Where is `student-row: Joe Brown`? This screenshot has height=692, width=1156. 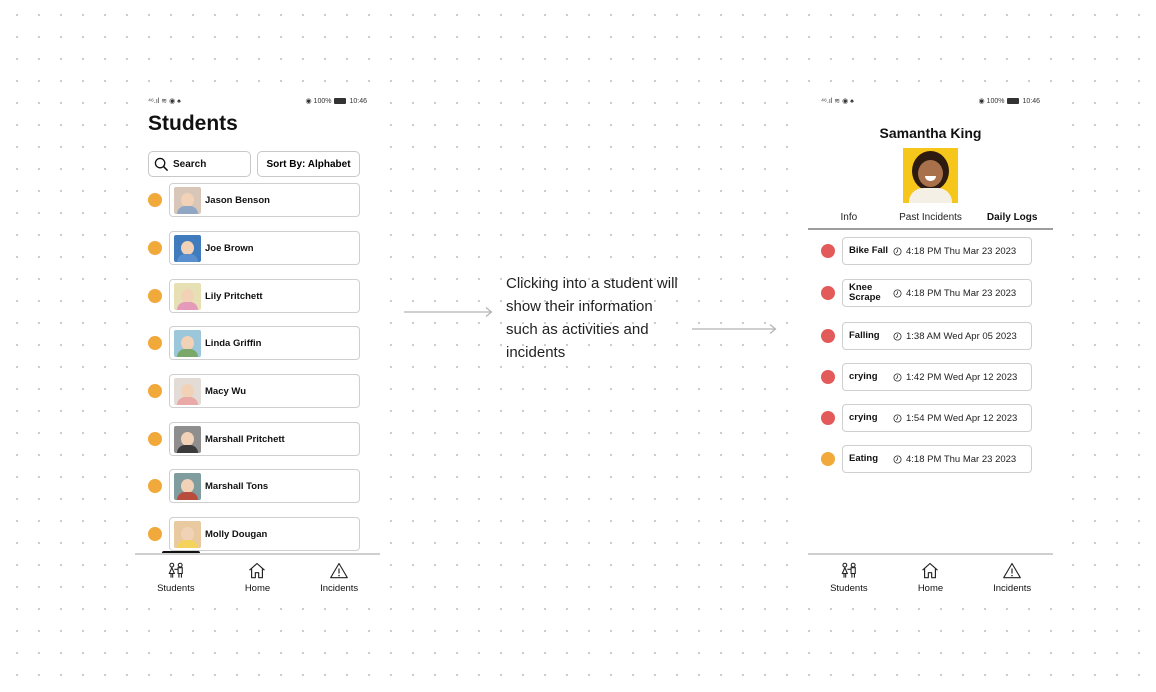 student-row: Joe Brown is located at coordinates (254, 248).